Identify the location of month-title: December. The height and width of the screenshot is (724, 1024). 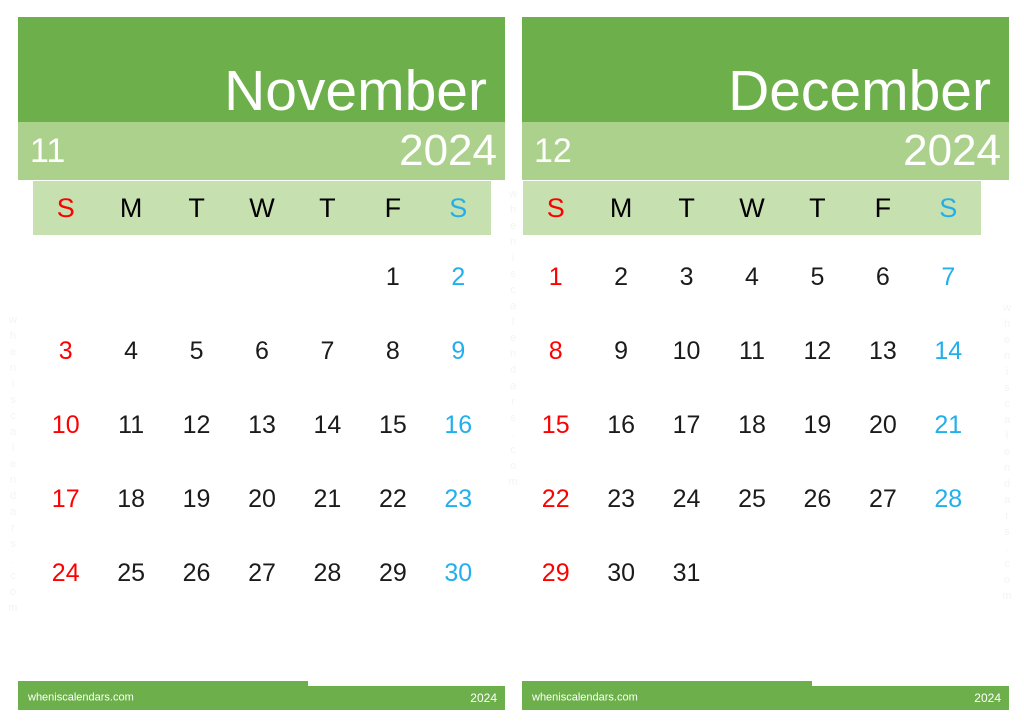
(859, 91).